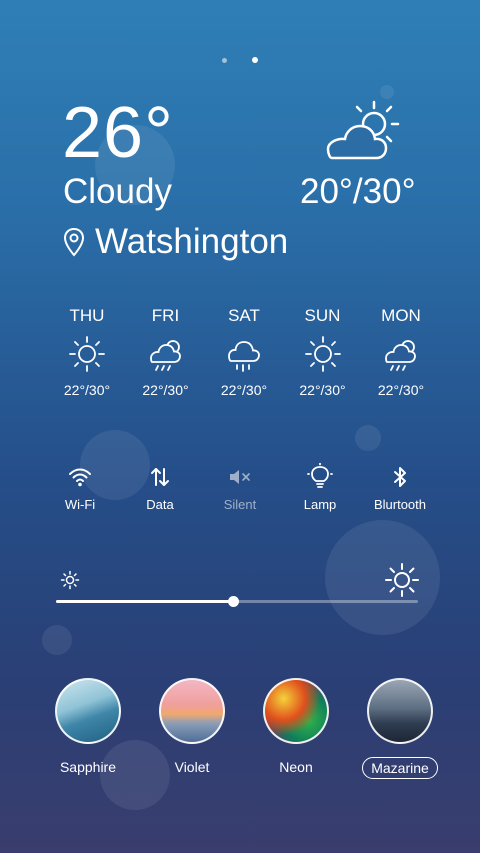  What do you see at coordinates (74, 242) in the screenshot?
I see `location-pin-icon` at bounding box center [74, 242].